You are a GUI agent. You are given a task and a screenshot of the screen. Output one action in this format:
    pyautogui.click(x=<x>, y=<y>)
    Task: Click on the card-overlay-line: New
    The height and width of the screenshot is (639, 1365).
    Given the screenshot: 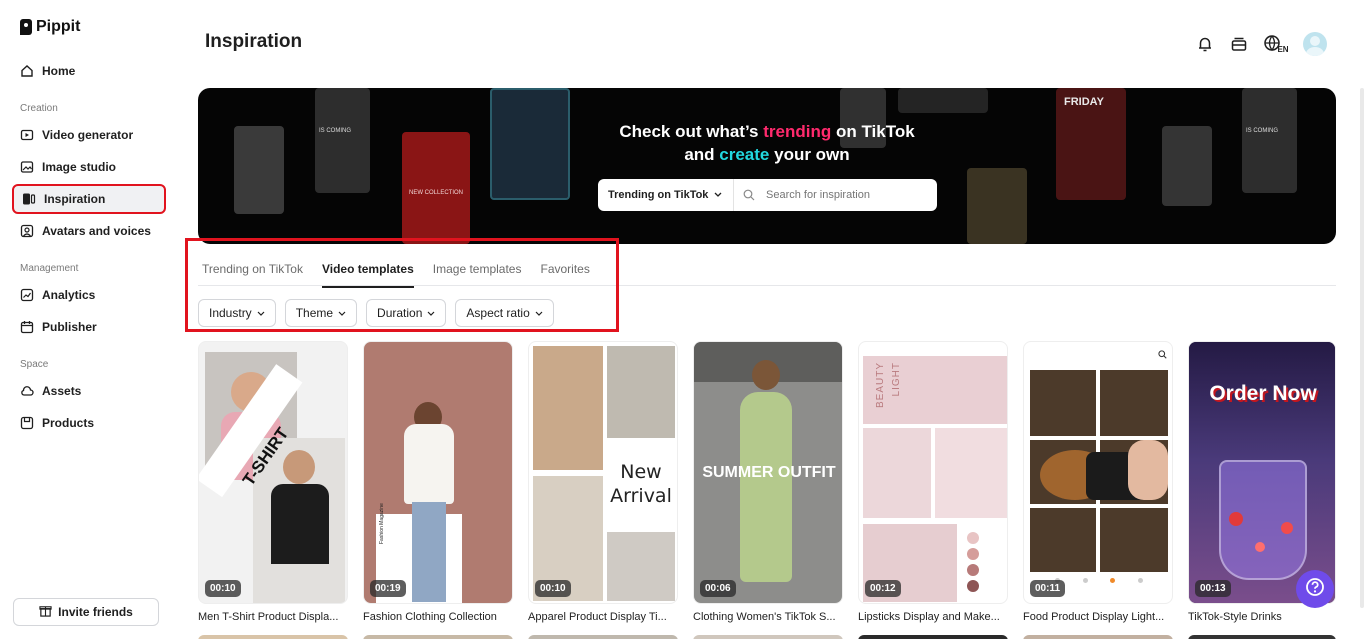 What is the action you would take?
    pyautogui.click(x=641, y=472)
    